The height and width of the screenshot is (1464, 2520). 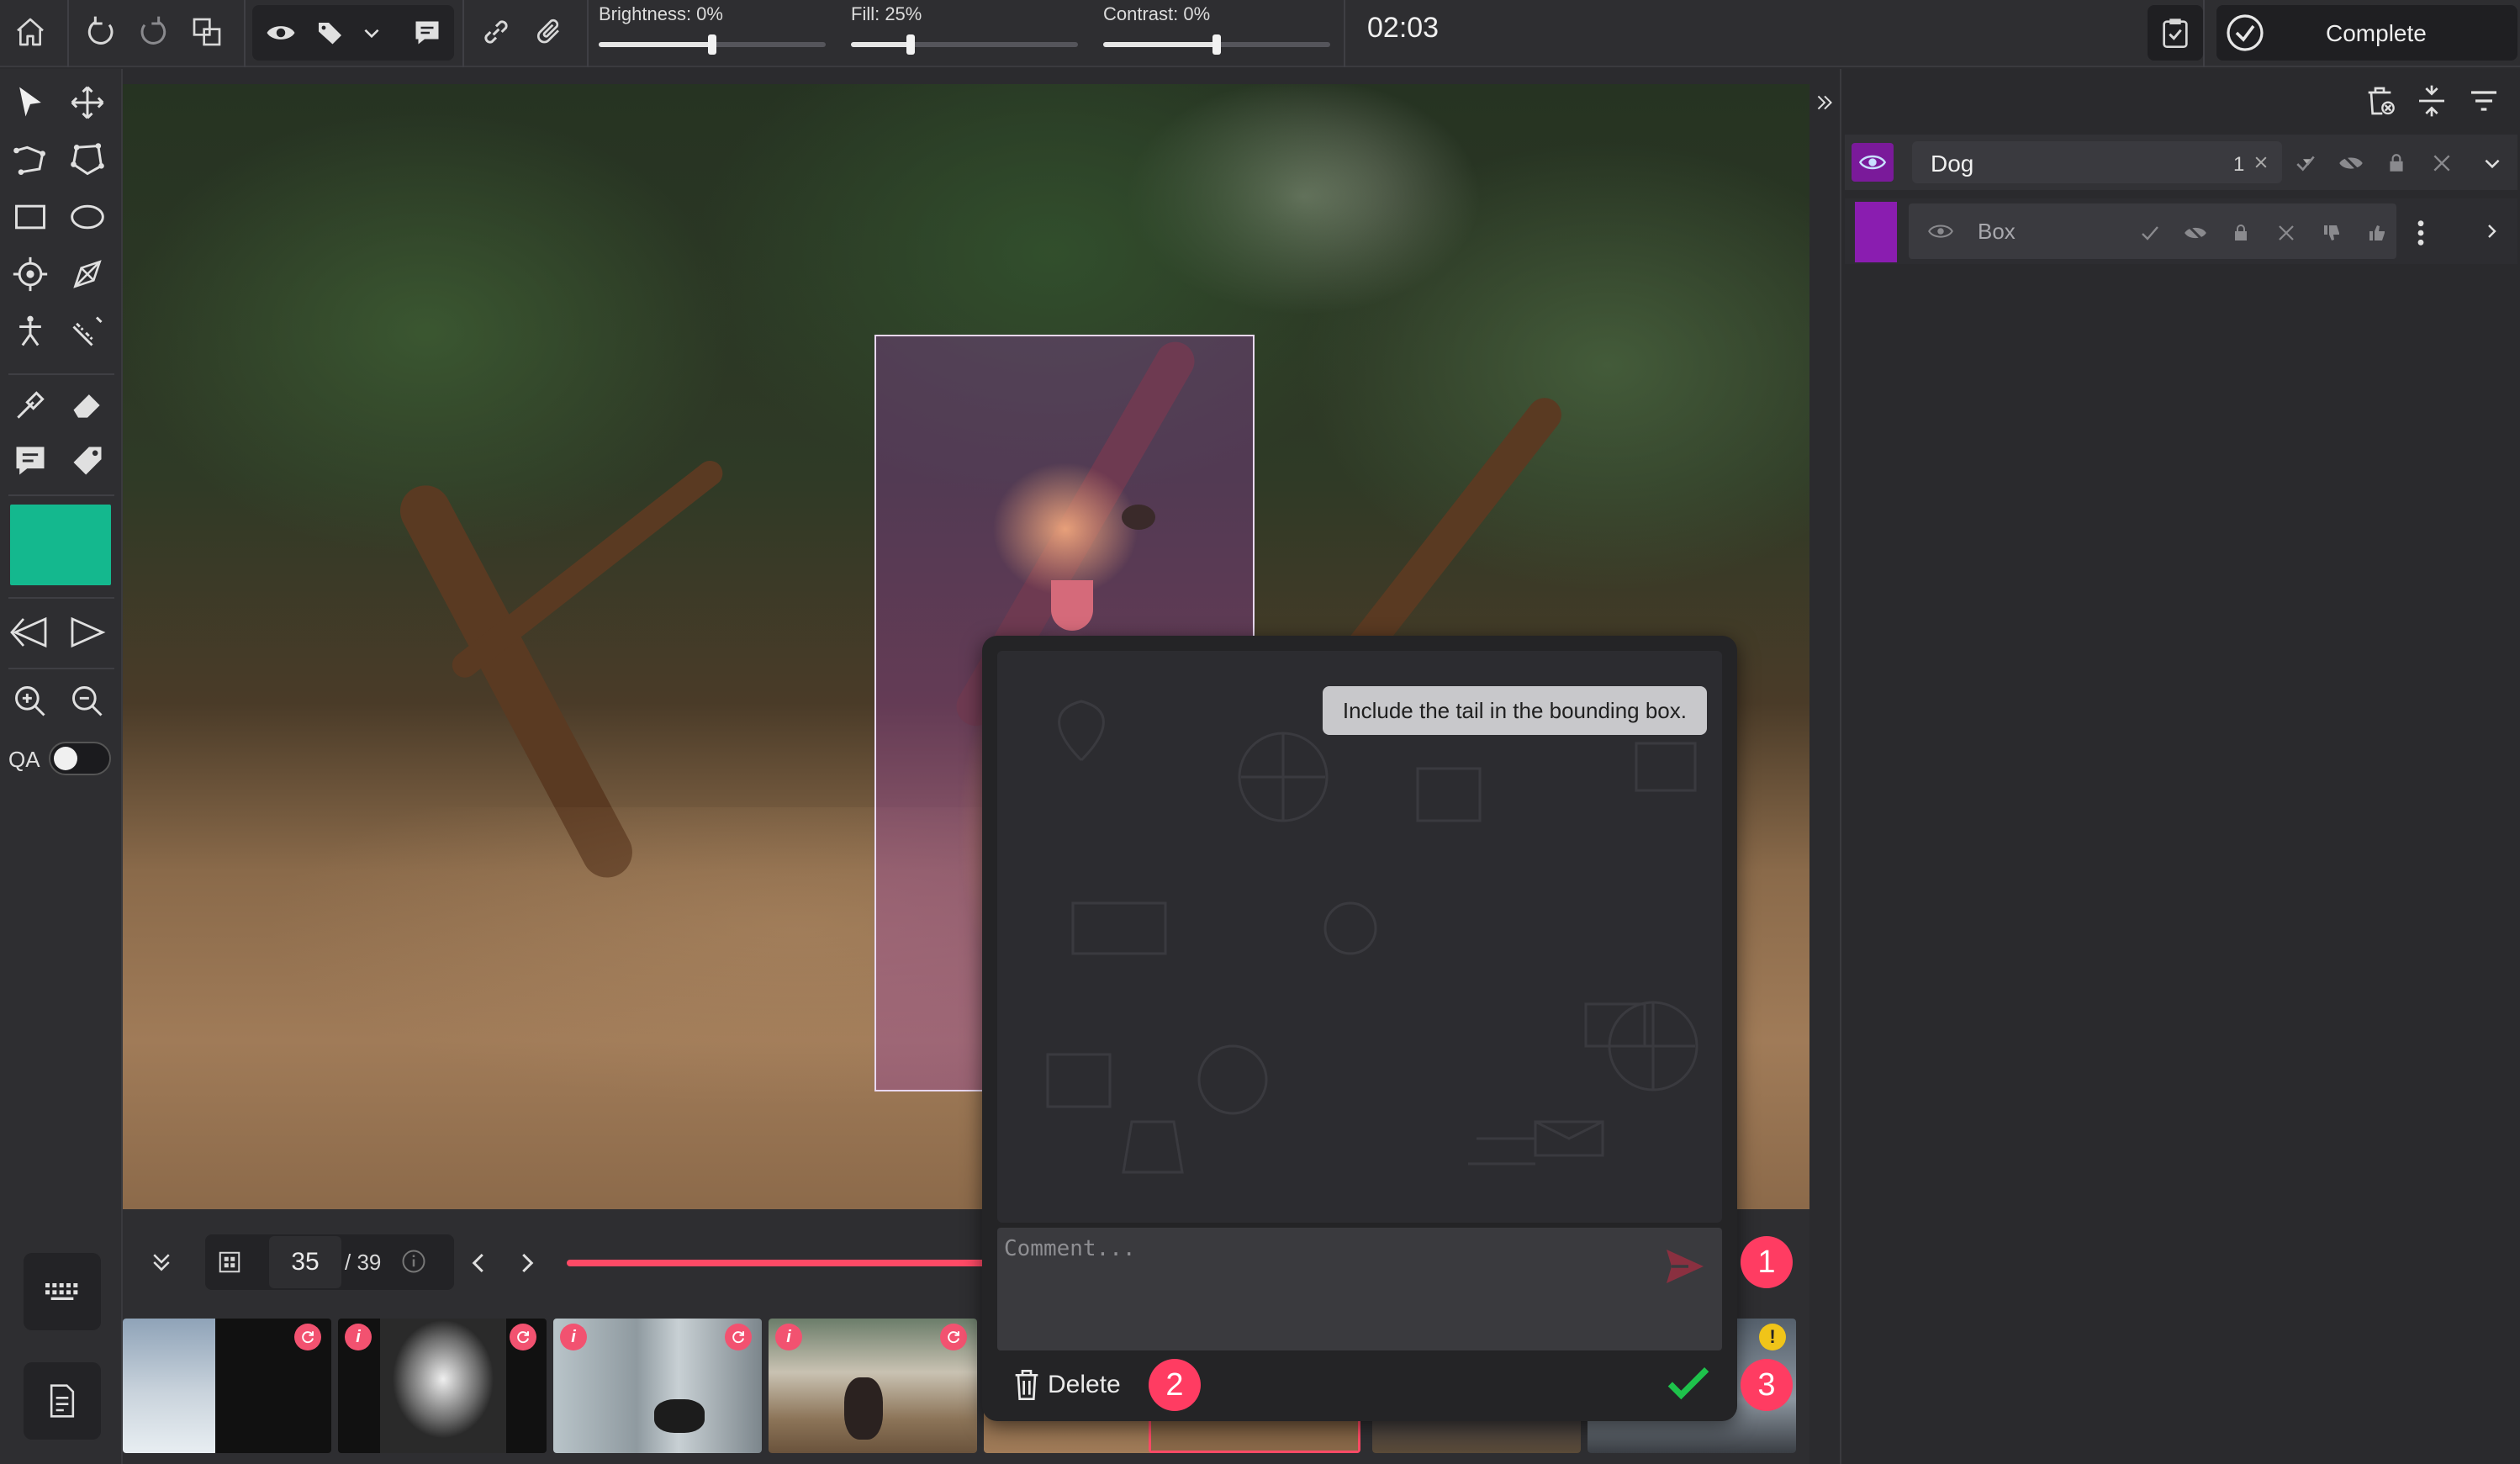 I want to click on qa-toggle, so click(x=80, y=758).